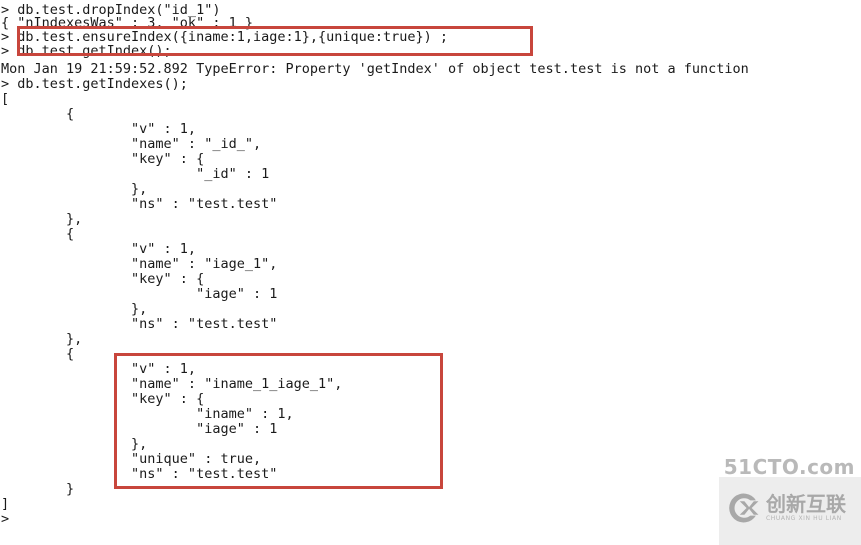  What do you see at coordinates (131, 459) in the screenshot?
I see `terminal-line: "unique" : true,` at bounding box center [131, 459].